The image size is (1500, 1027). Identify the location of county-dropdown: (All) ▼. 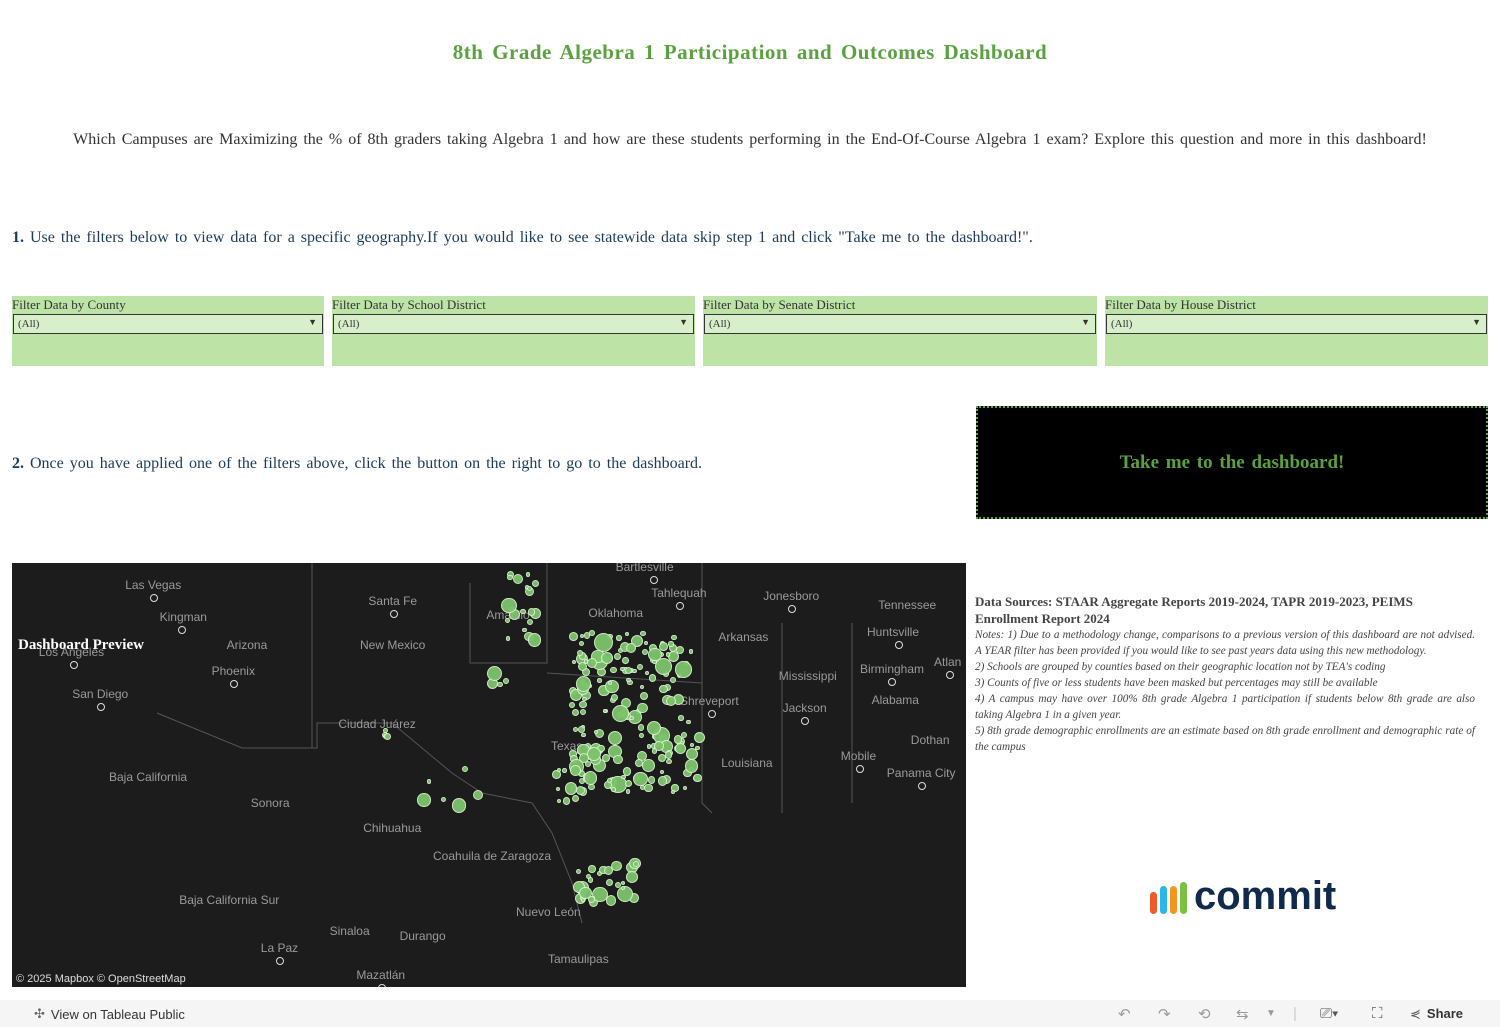
(168, 324).